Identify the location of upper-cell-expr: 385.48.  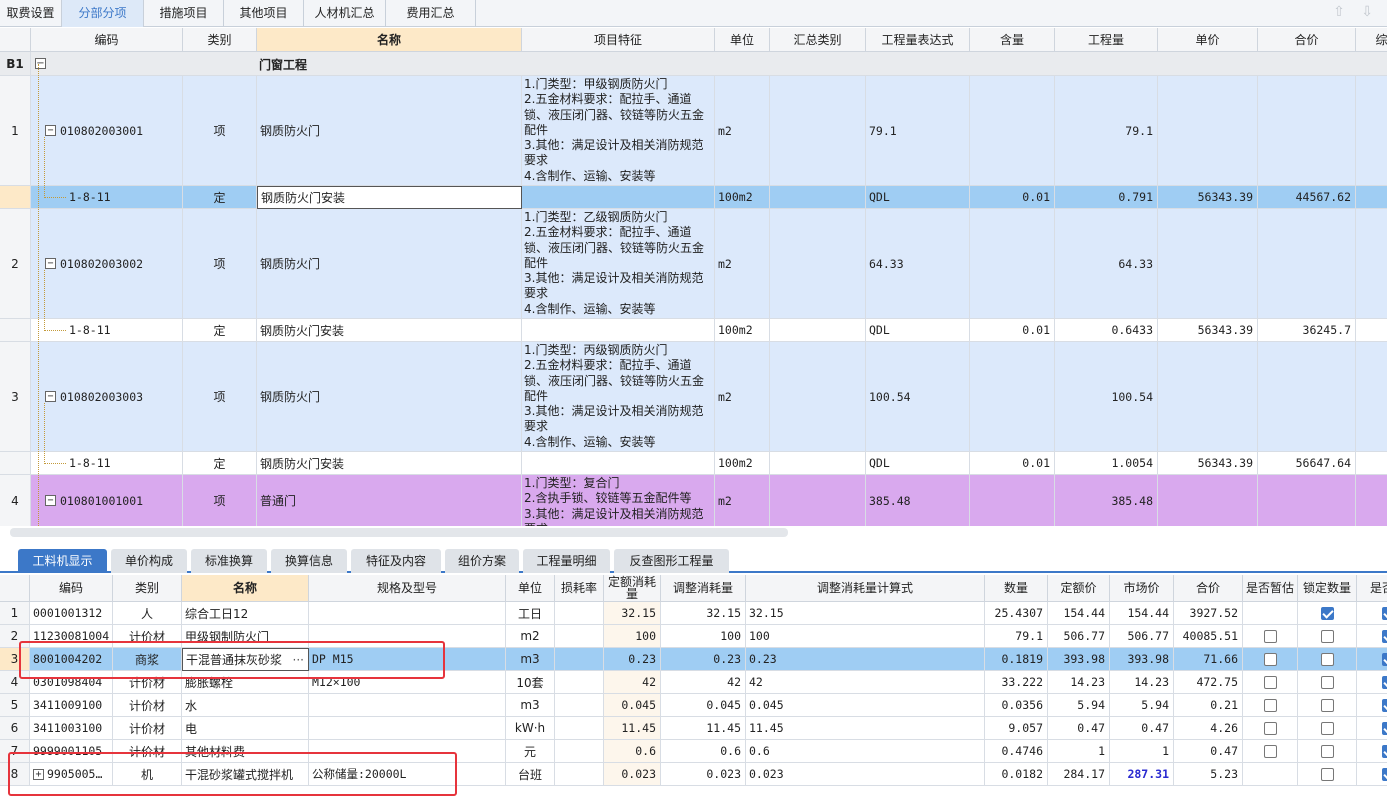
(918, 500).